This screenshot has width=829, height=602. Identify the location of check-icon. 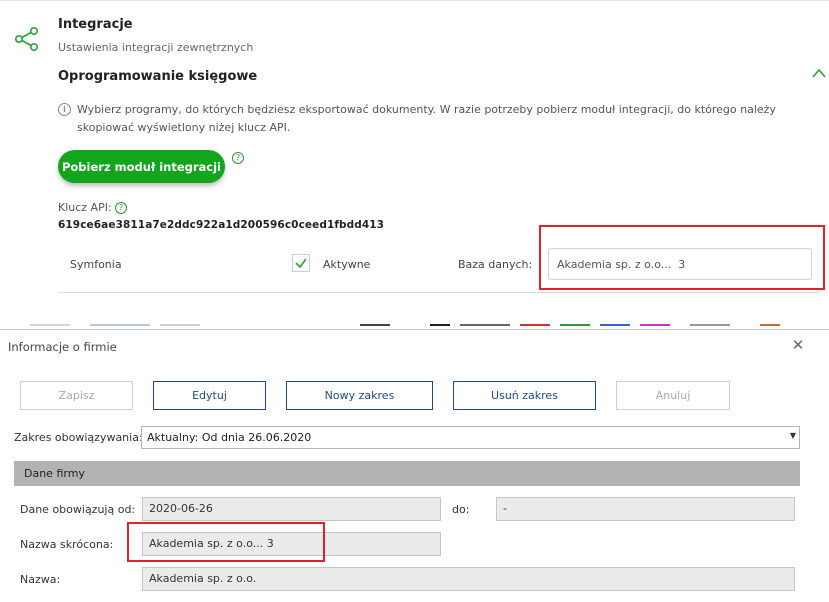
(301, 263).